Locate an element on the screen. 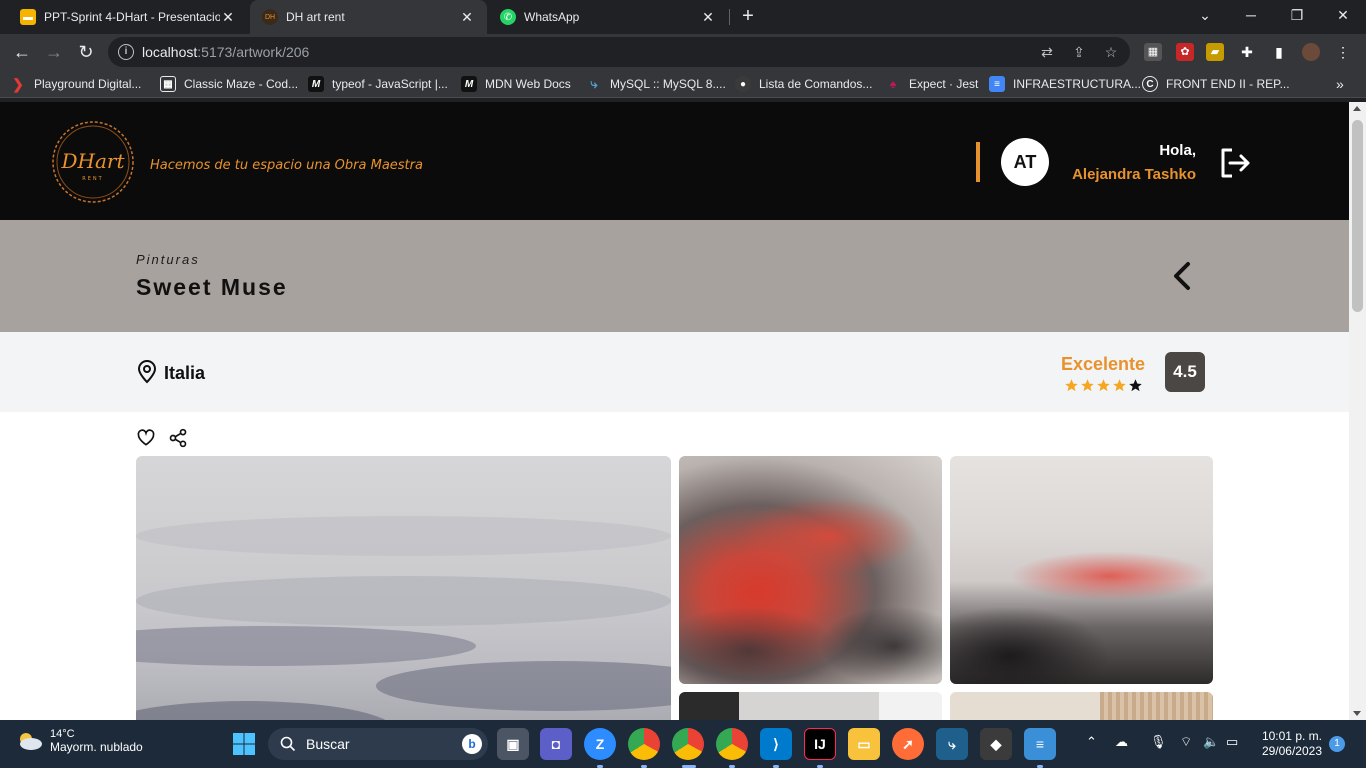  bookmarks-overflow-icon: » is located at coordinates (1340, 84).